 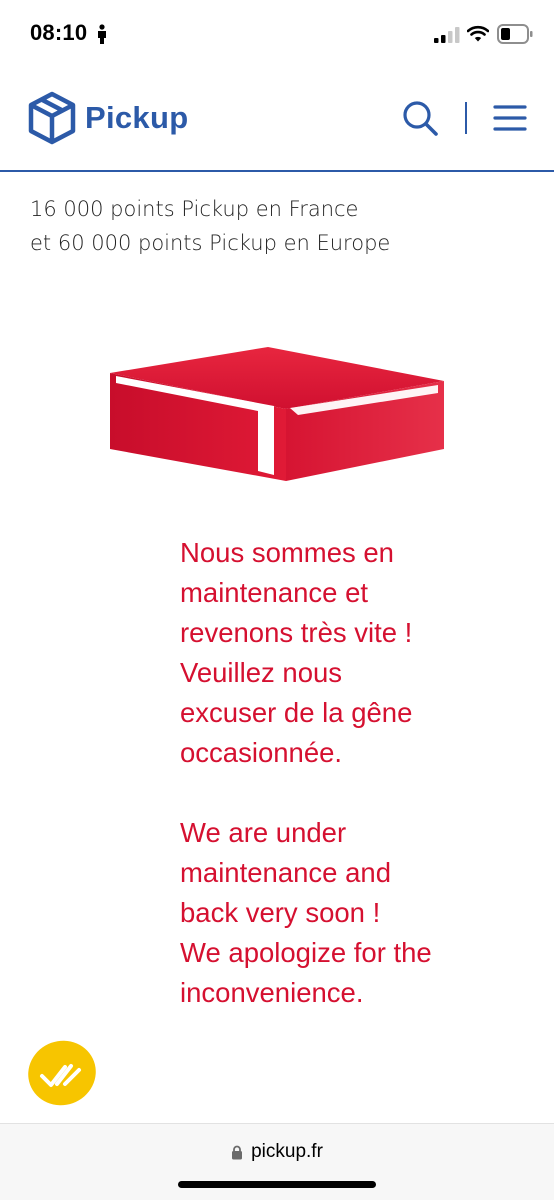 I want to click on intro-line-france: 16 000 points Pickup en France, so click(x=194, y=209).